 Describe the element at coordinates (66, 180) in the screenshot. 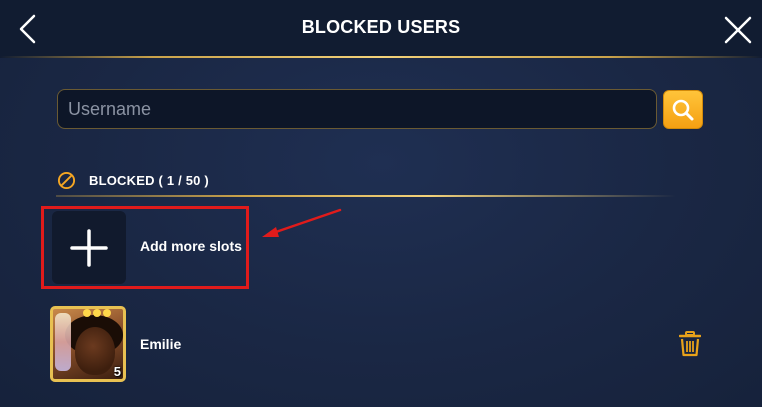

I see `blocked-icon` at that location.